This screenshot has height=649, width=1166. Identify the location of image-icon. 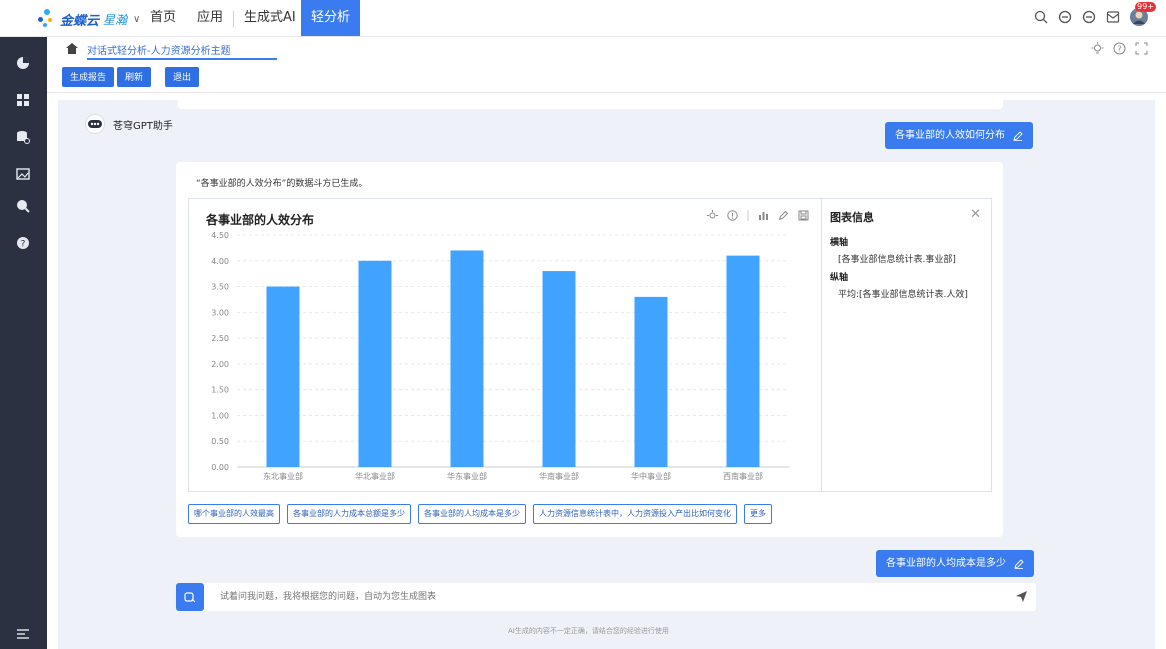
(23, 174).